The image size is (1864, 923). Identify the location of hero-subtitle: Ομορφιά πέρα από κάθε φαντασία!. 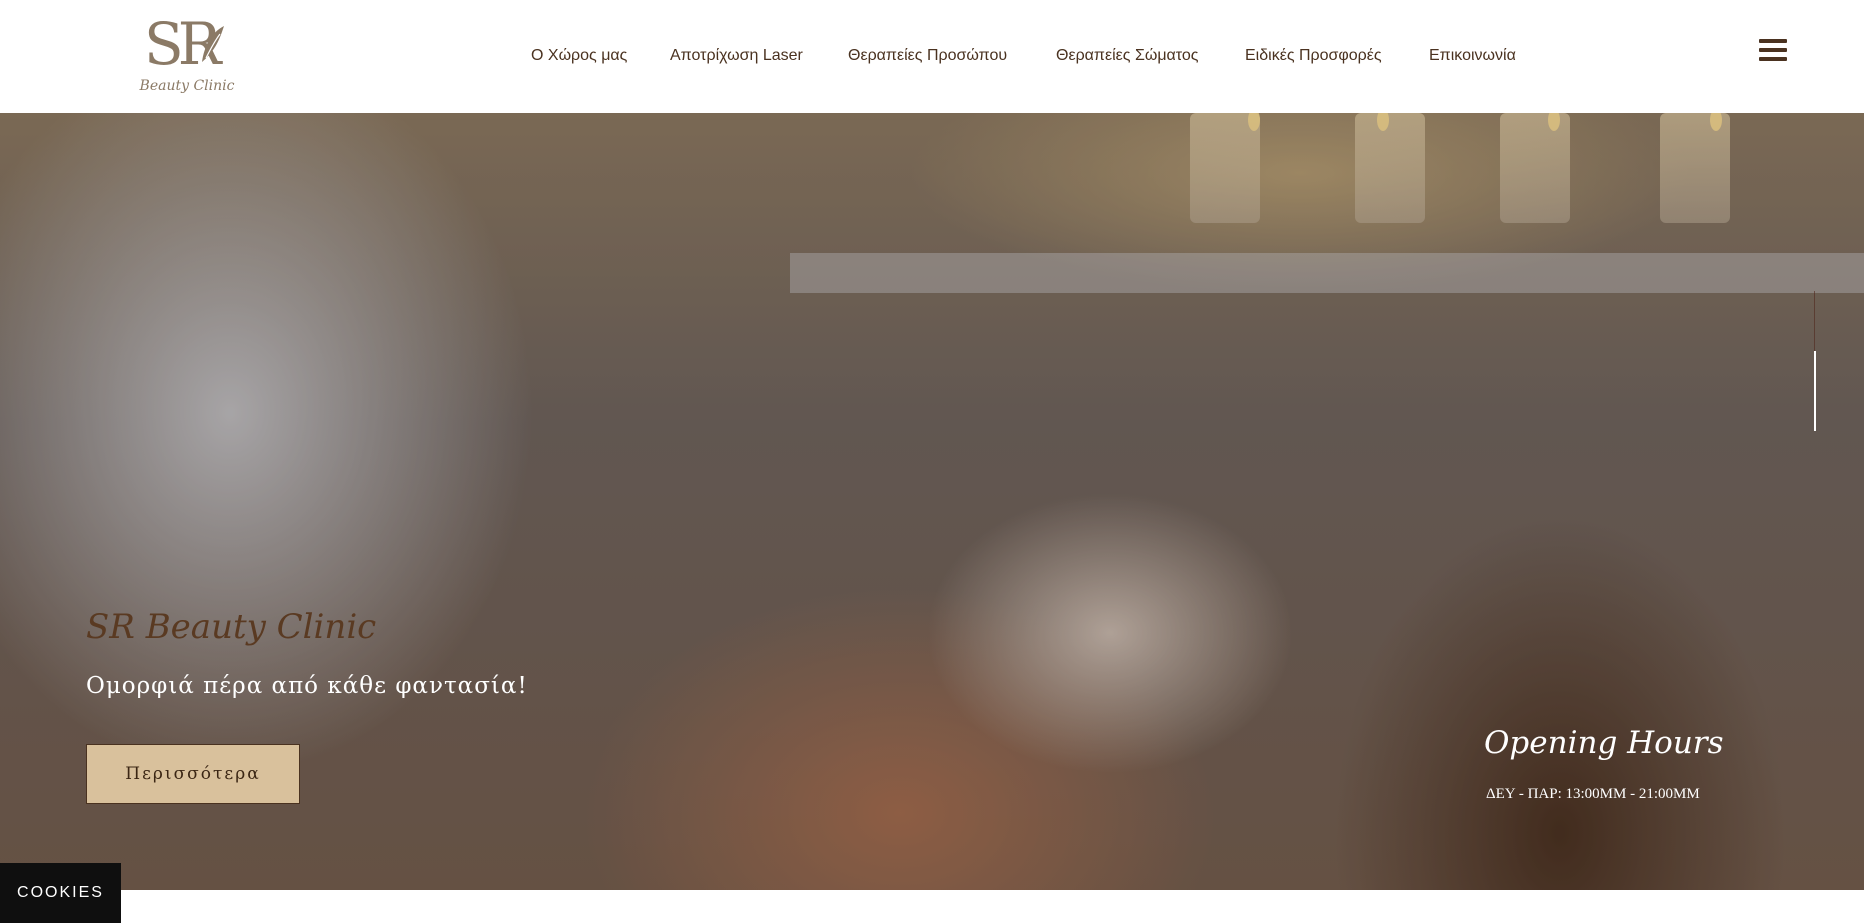
(307, 686).